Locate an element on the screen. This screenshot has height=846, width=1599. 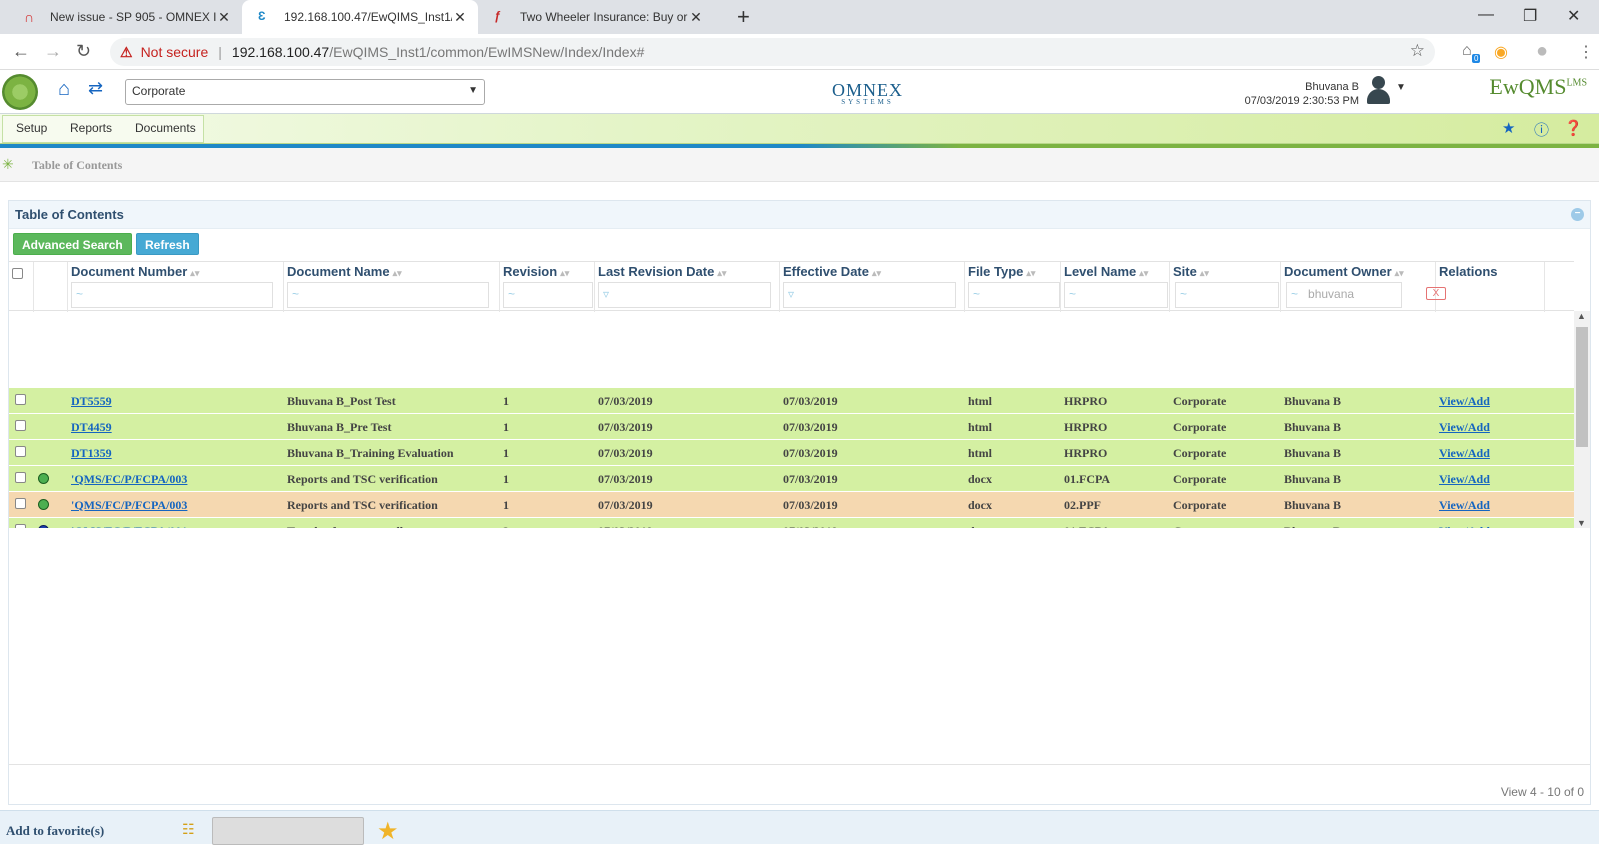
col-revision: Revision ▴▾ is located at coordinates (536, 271).